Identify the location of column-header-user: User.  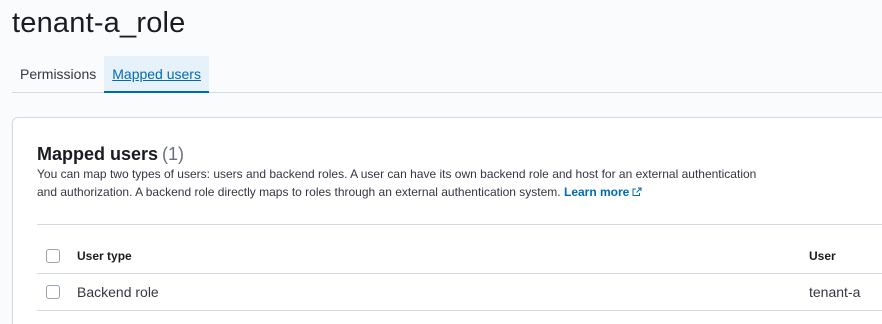
(822, 256).